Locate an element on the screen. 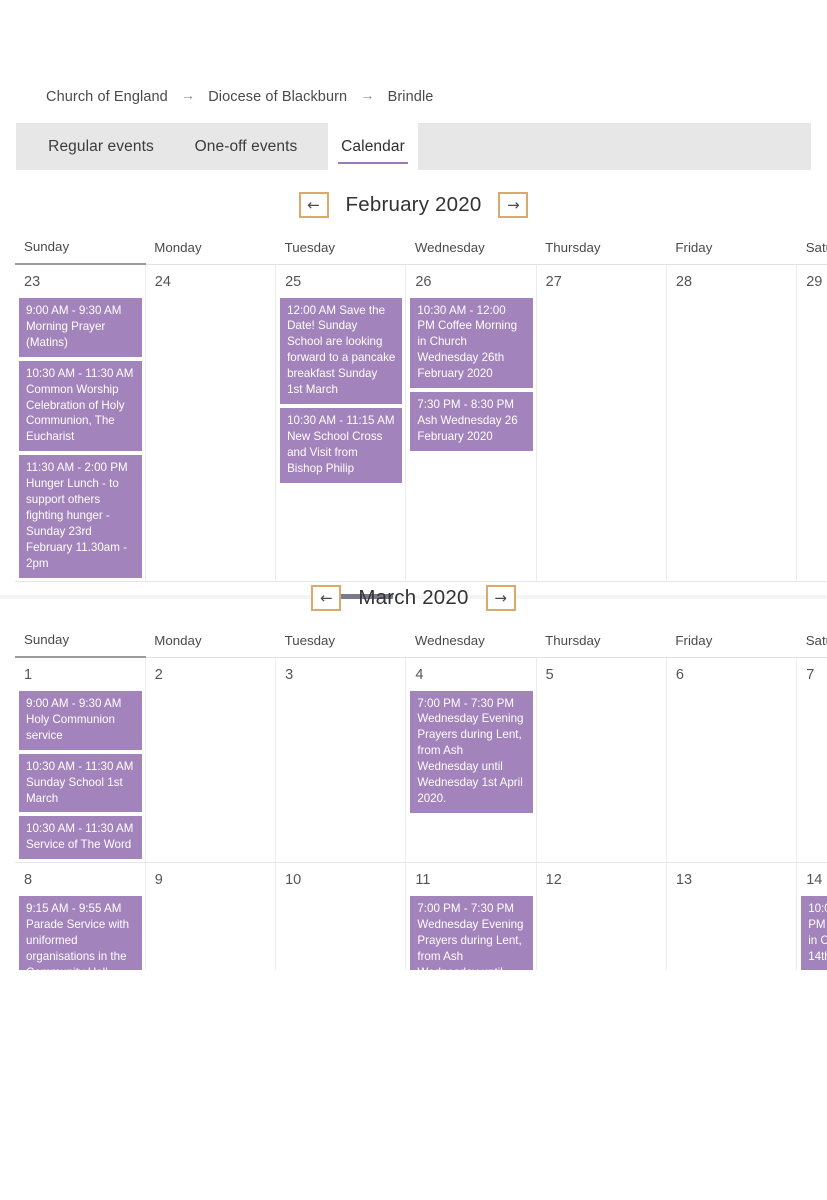 The image size is (827, 1200). tab-label: Regular events is located at coordinates (101, 146).